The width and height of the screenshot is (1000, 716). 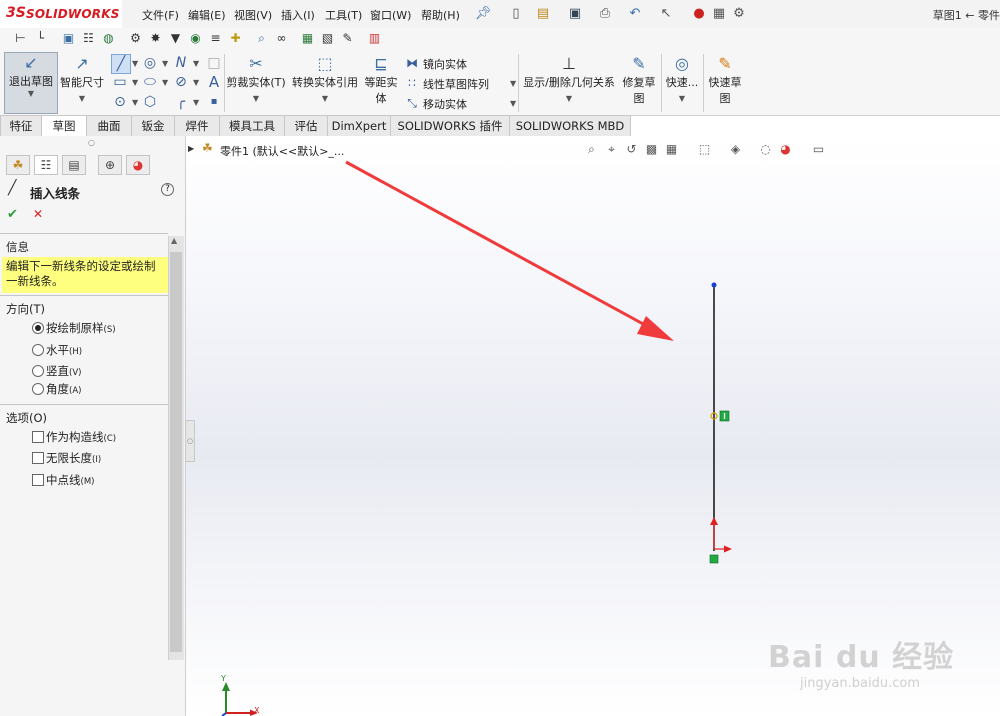 What do you see at coordinates (256, 82) in the screenshot?
I see `trim-entities-button: ✂ 剪裁实体(T) ▼` at bounding box center [256, 82].